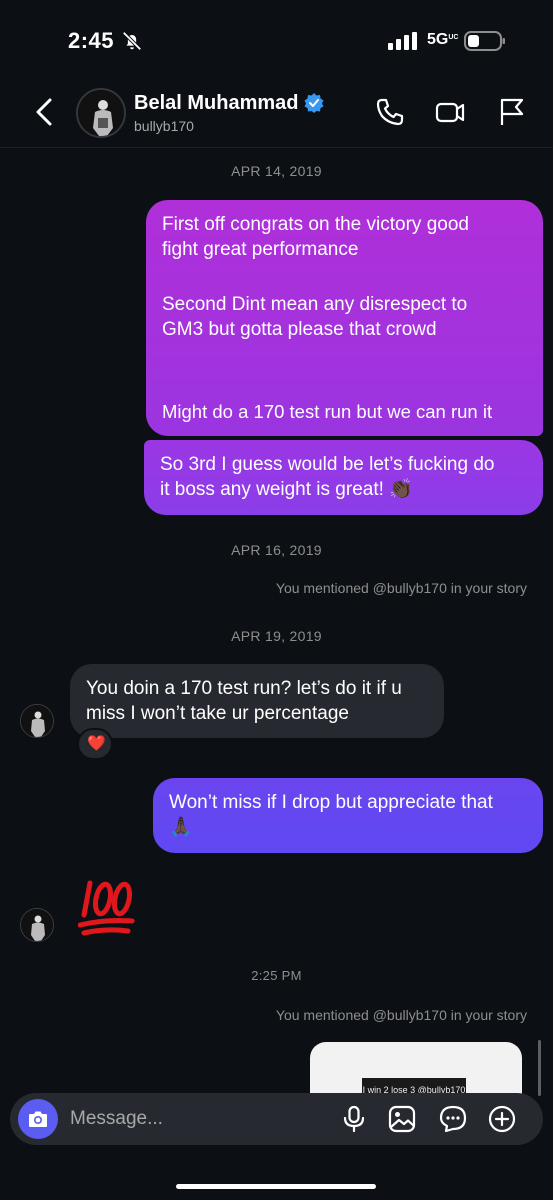  Describe the element at coordinates (107, 907) in the screenshot. I see `hundred-points-emoji` at that location.